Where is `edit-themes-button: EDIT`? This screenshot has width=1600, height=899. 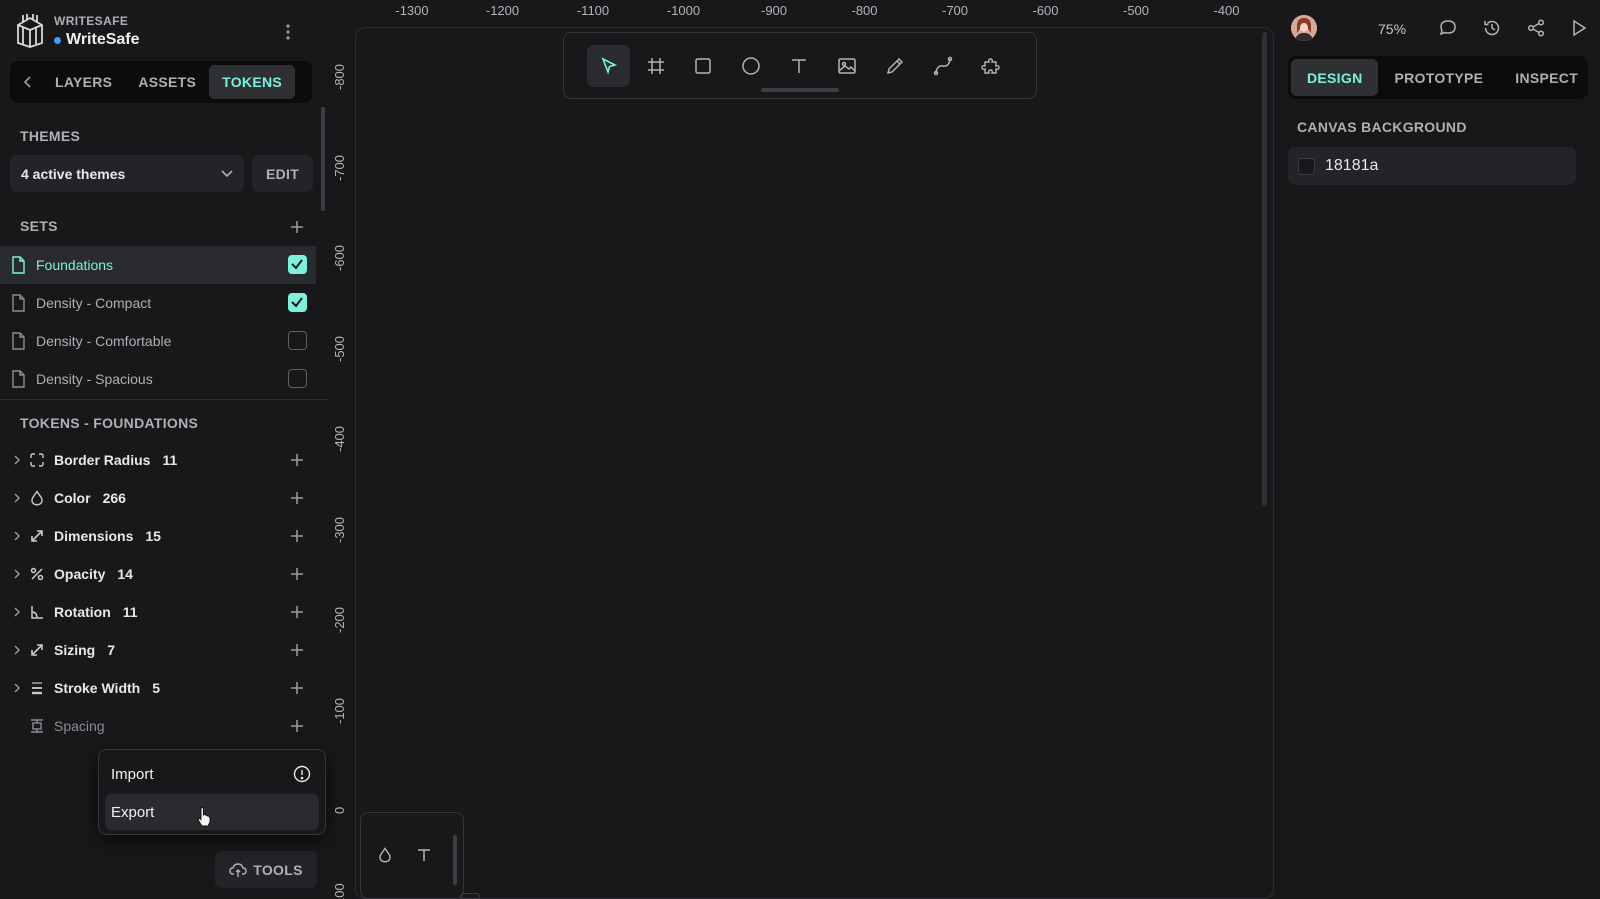 edit-themes-button: EDIT is located at coordinates (282, 173).